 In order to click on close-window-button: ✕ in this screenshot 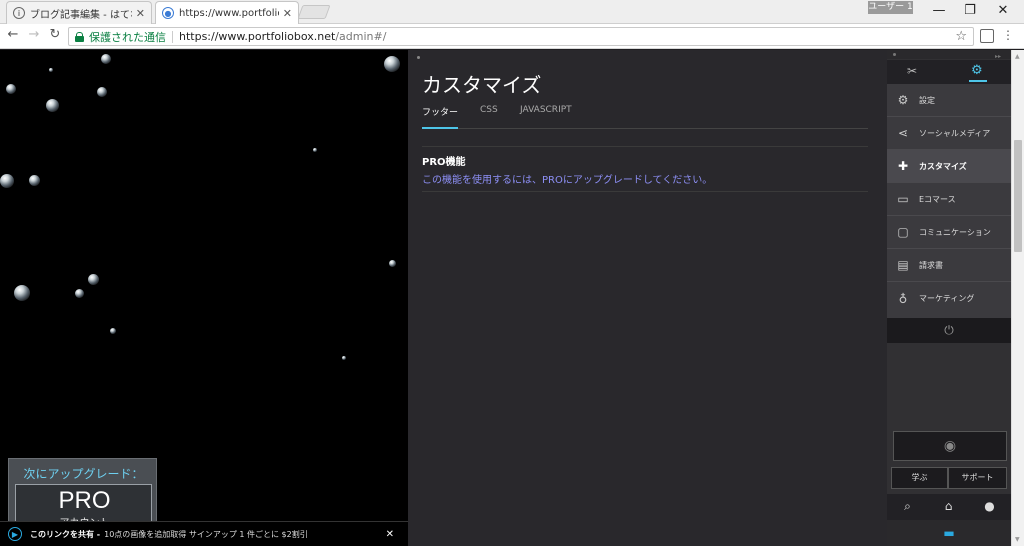, I will do `click(1003, 10)`.